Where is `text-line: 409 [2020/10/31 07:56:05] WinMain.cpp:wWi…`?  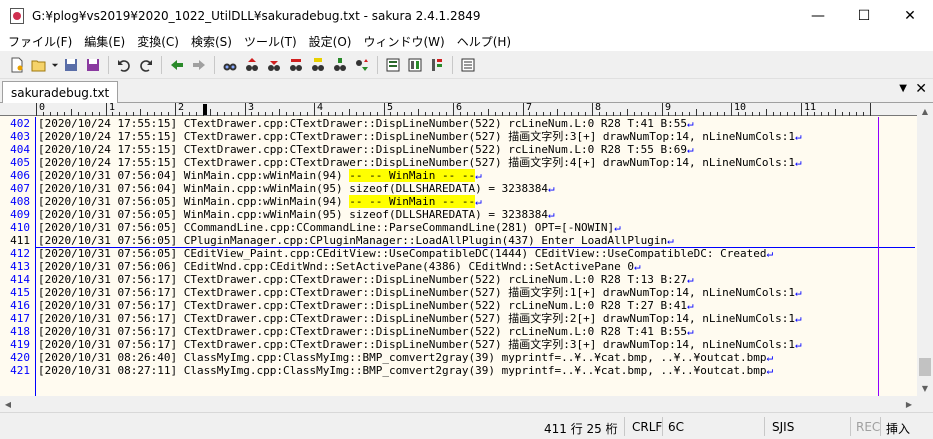 text-line: 409 [2020/10/31 07:56:05] WinMain.cpp:wWi… is located at coordinates (458, 214).